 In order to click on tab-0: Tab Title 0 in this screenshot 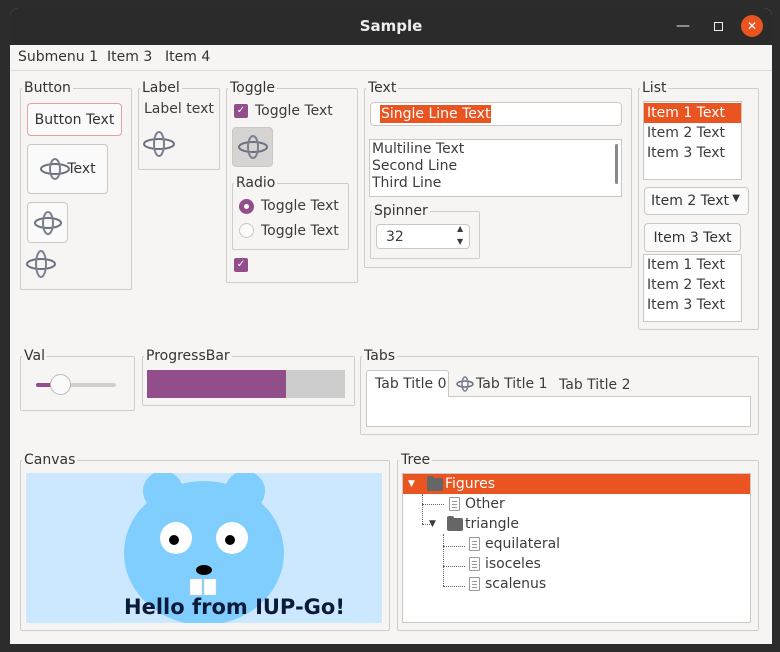, I will do `click(407, 383)`.